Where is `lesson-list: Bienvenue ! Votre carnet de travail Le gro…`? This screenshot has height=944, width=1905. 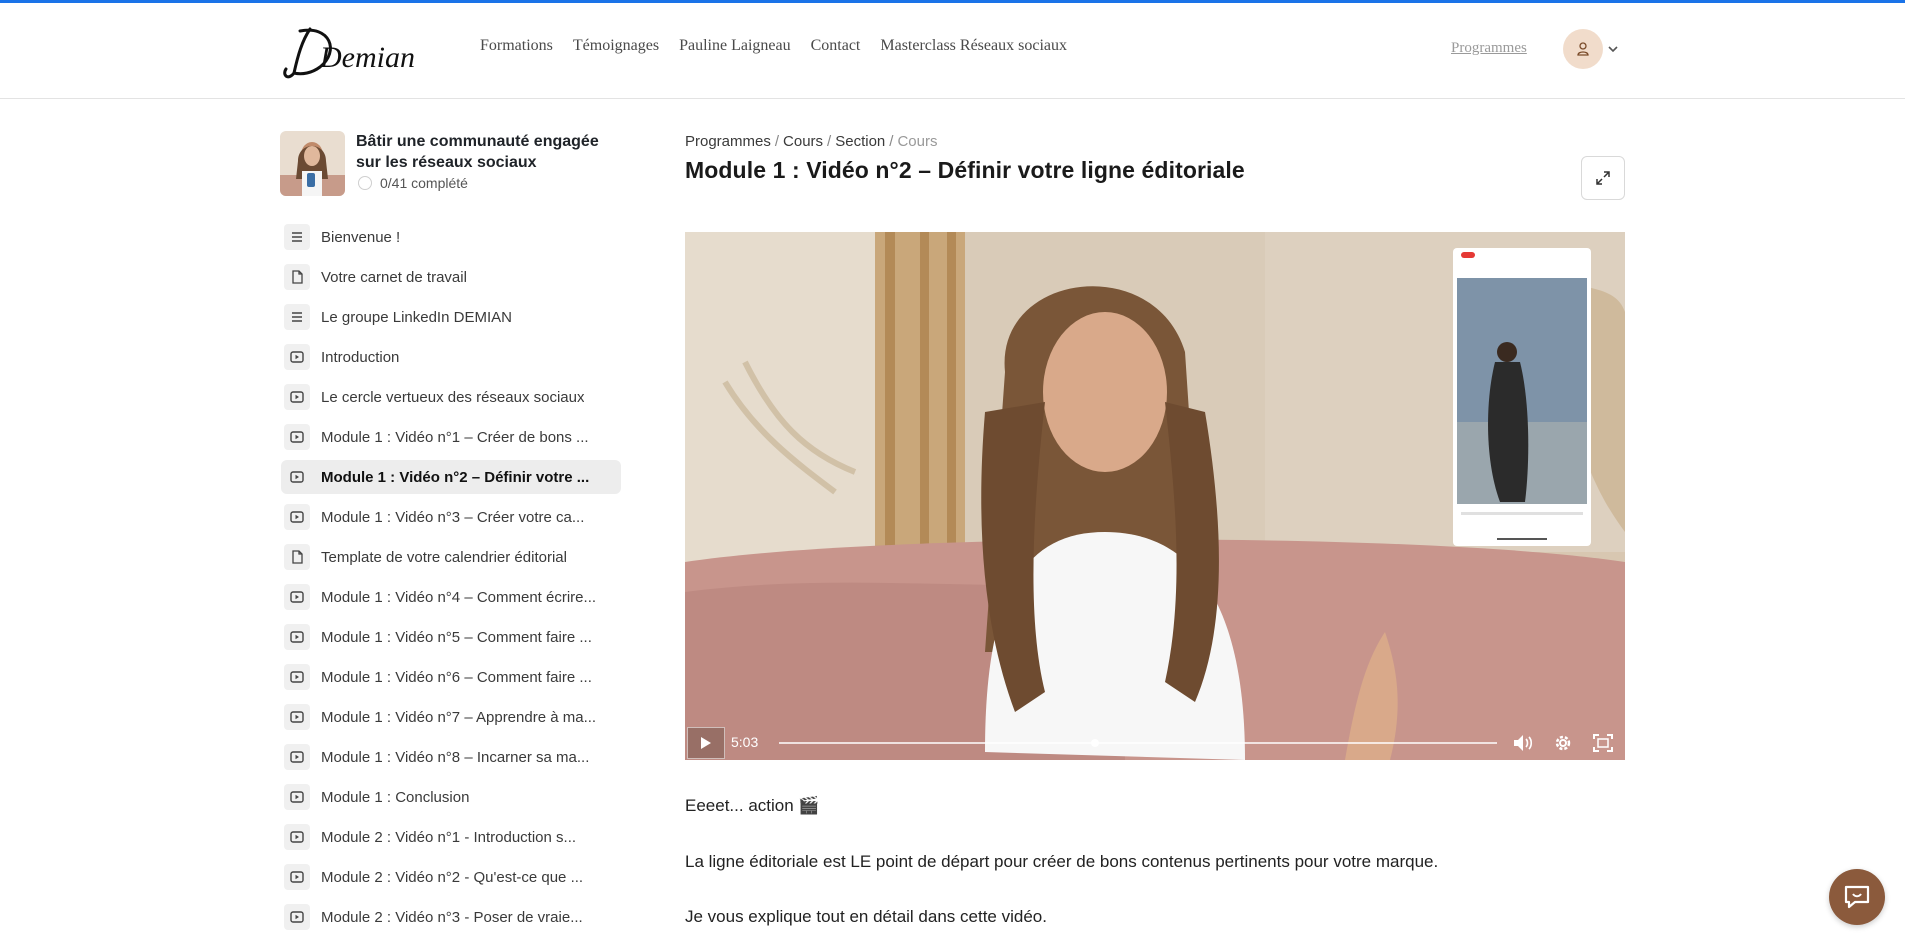 lesson-list: Bienvenue ! Votre carnet de travail Le gro… is located at coordinates (451, 580).